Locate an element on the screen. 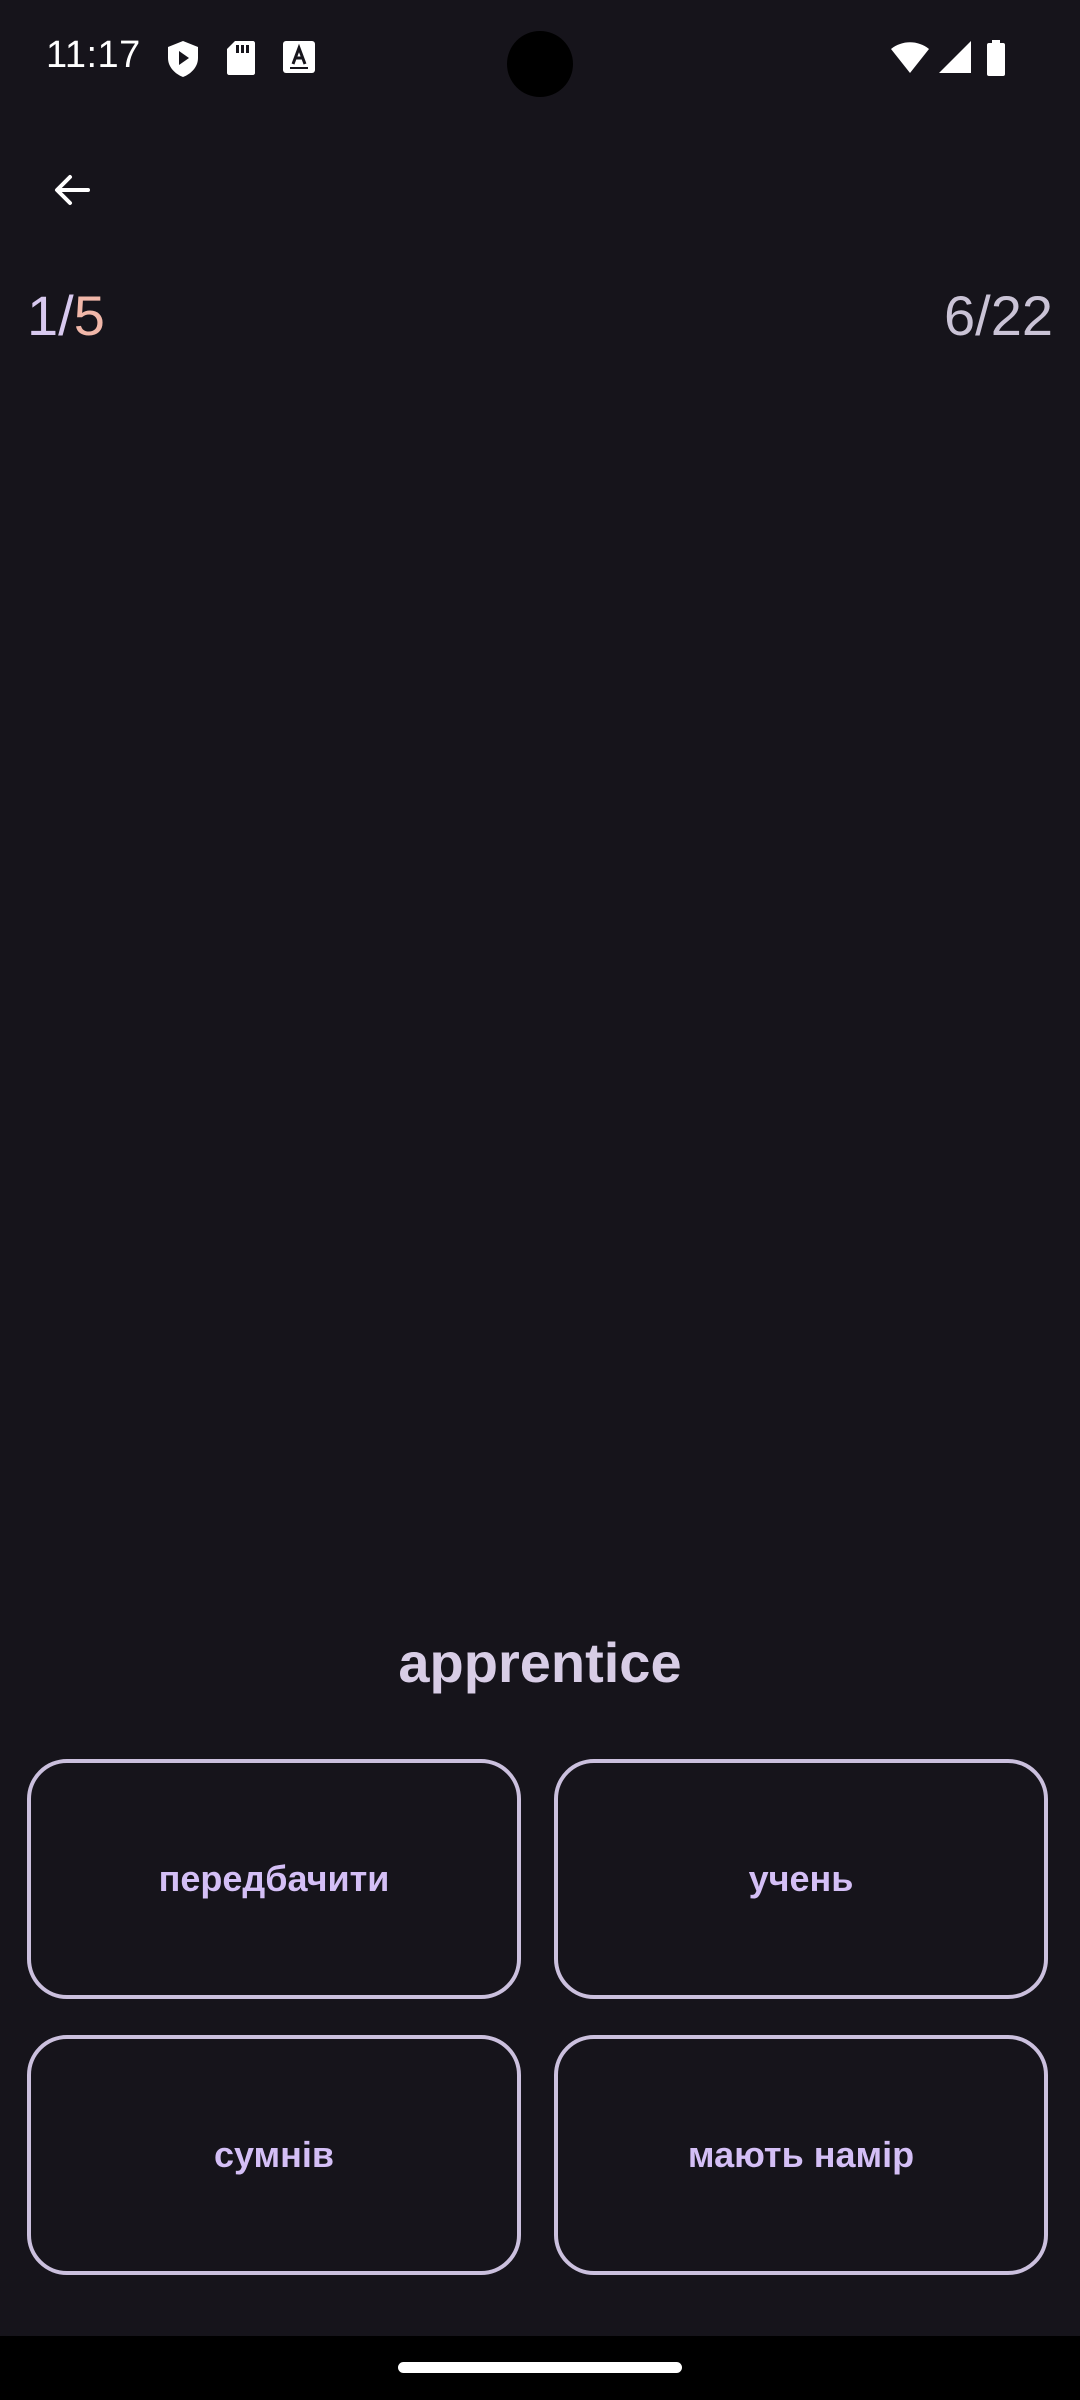  keyboard-a-icon is located at coordinates (299, 59).